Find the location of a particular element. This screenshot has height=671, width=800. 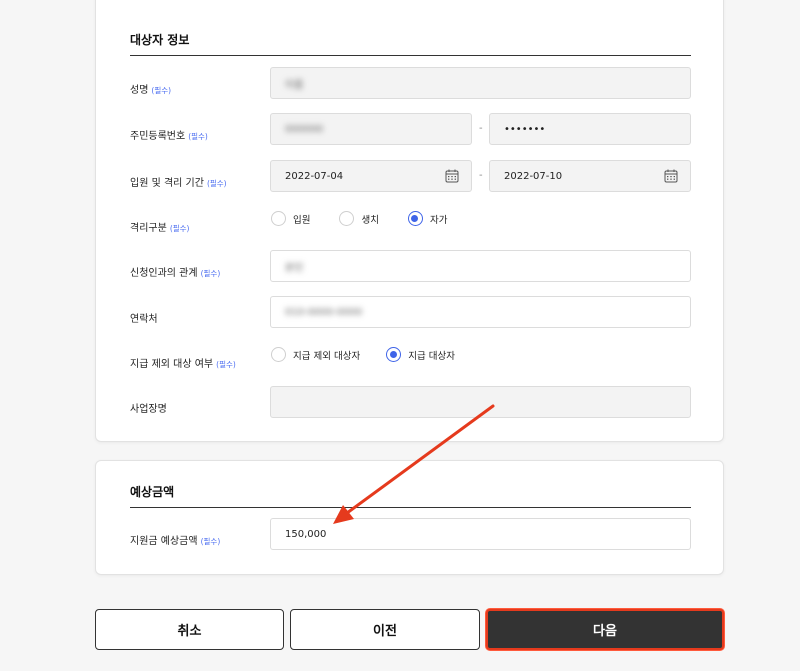

radio-self: 자가 is located at coordinates (427, 218).